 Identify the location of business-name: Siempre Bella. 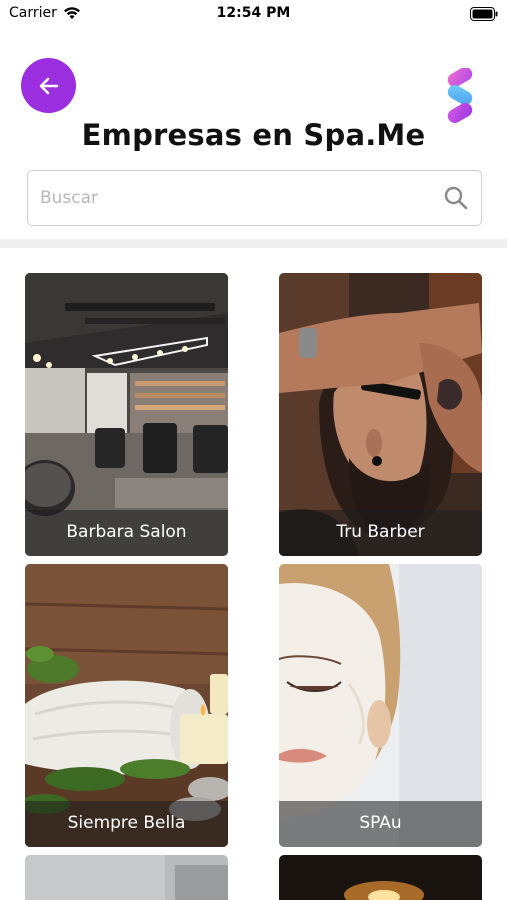
(126, 824).